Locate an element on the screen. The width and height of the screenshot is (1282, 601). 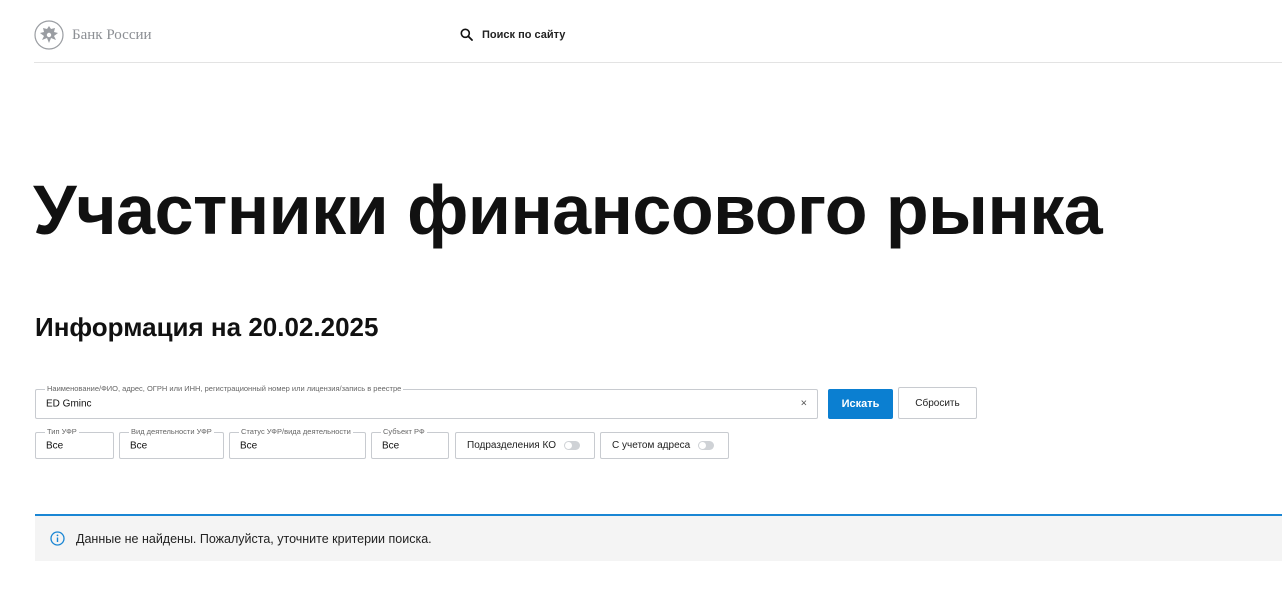
info-icon is located at coordinates (57, 538).